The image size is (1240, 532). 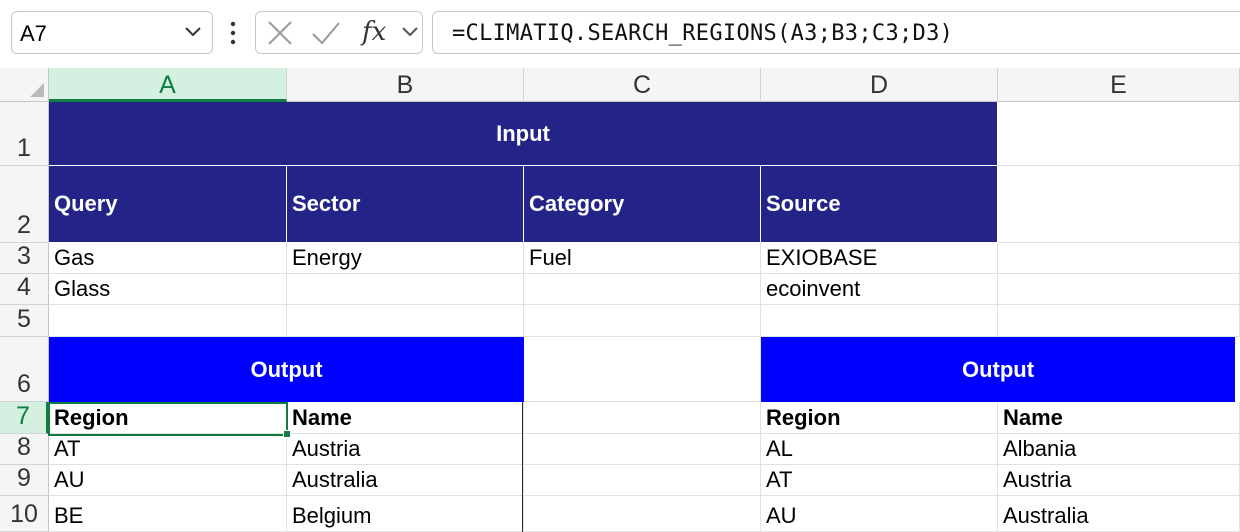 What do you see at coordinates (642, 418) in the screenshot?
I see `cell-c7` at bounding box center [642, 418].